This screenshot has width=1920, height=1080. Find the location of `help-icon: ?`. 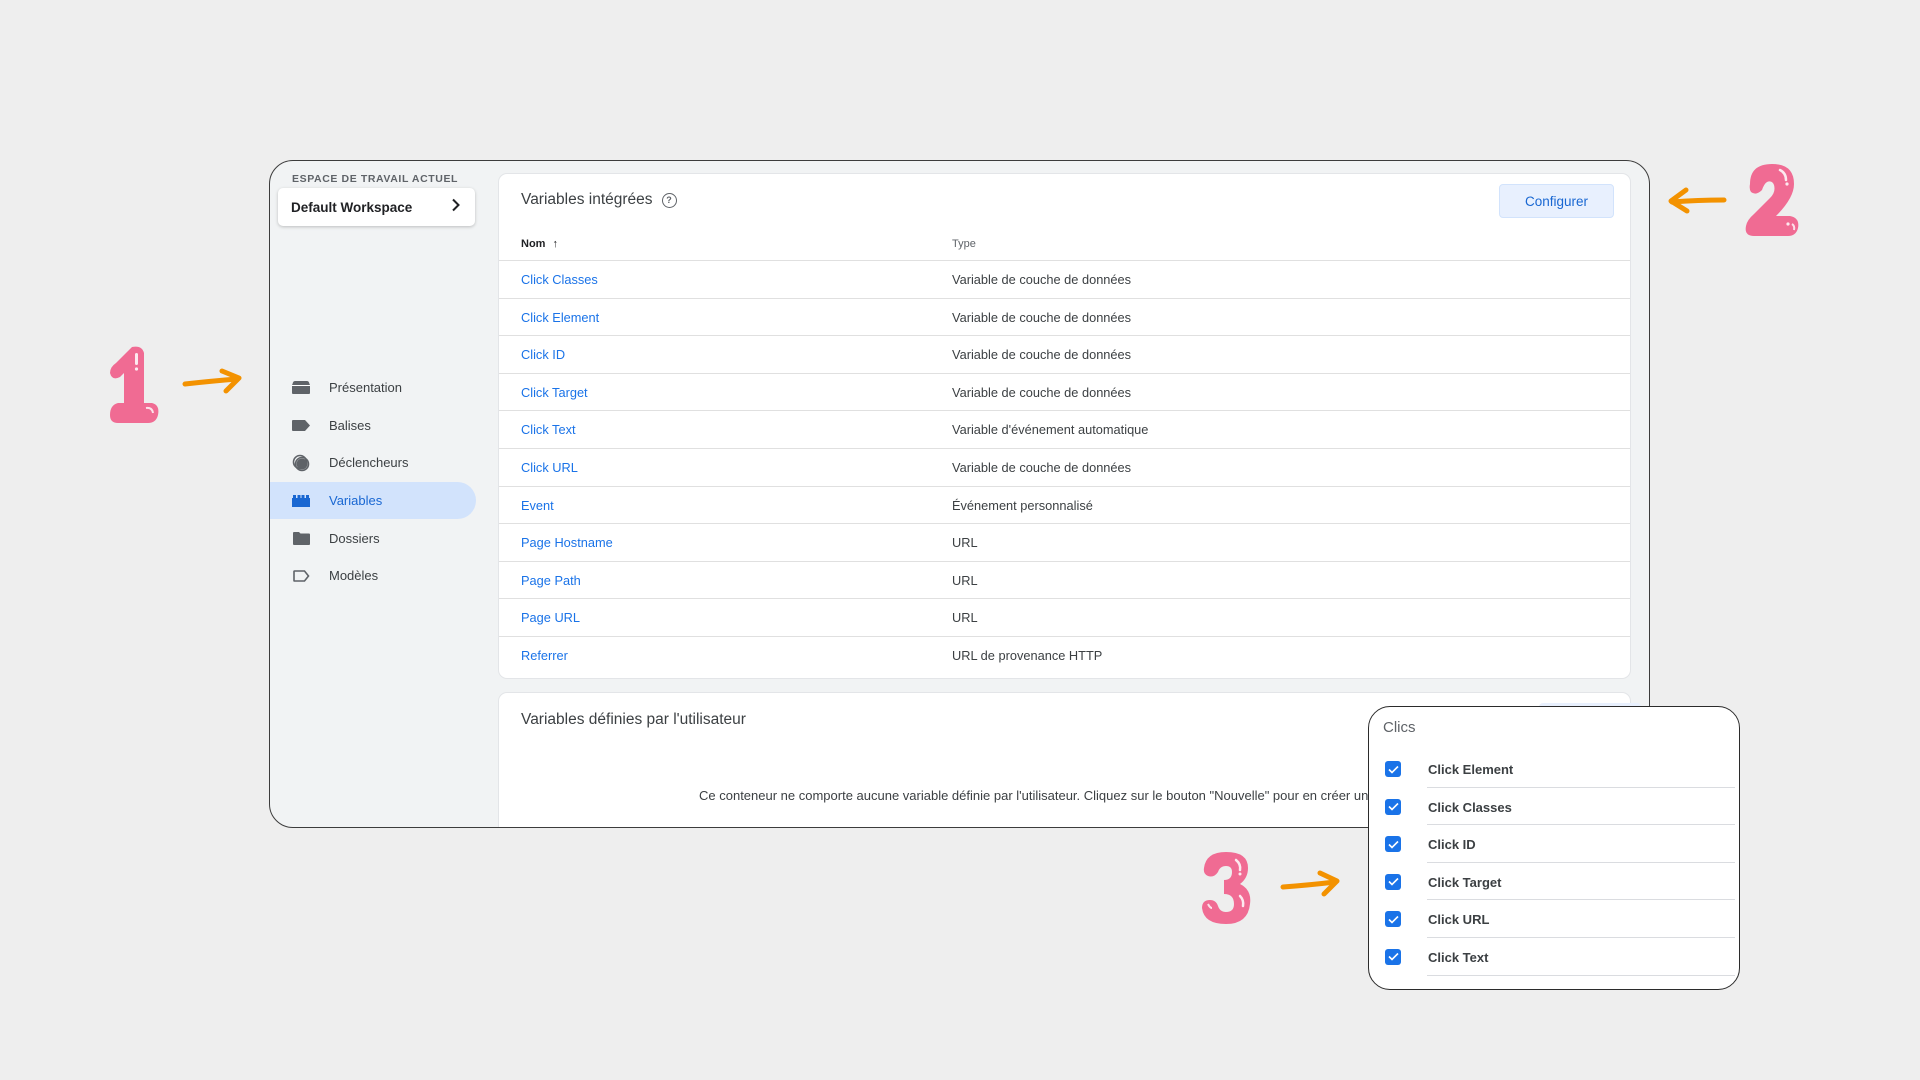

help-icon: ? is located at coordinates (669, 200).